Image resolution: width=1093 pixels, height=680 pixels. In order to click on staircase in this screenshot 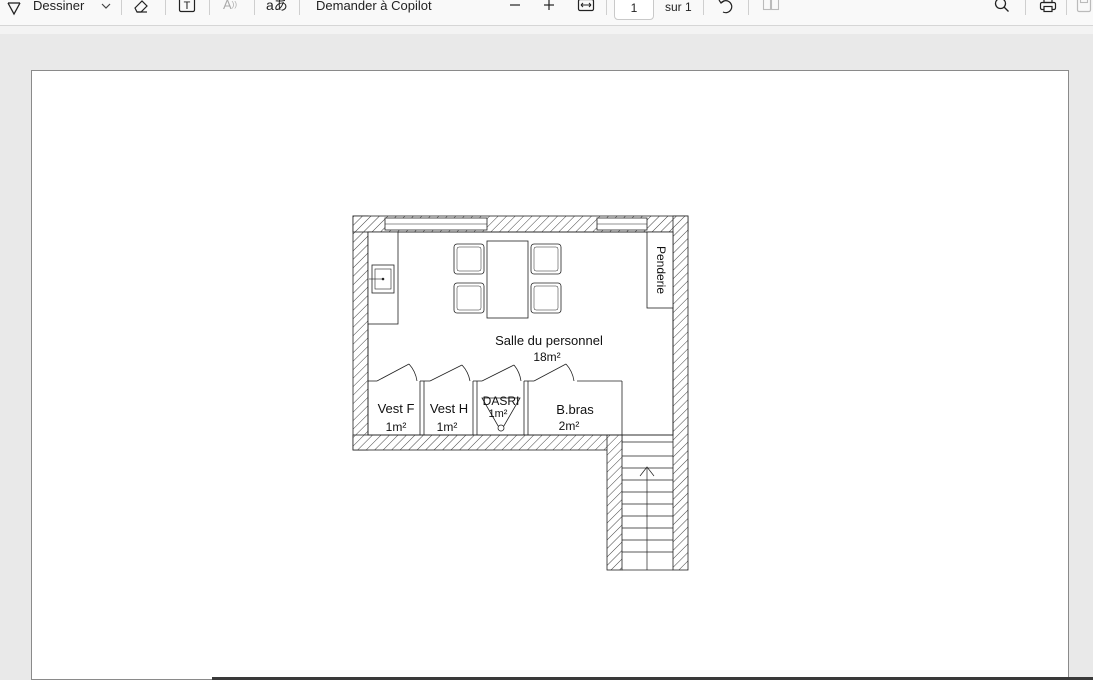, I will do `click(647, 502)`.